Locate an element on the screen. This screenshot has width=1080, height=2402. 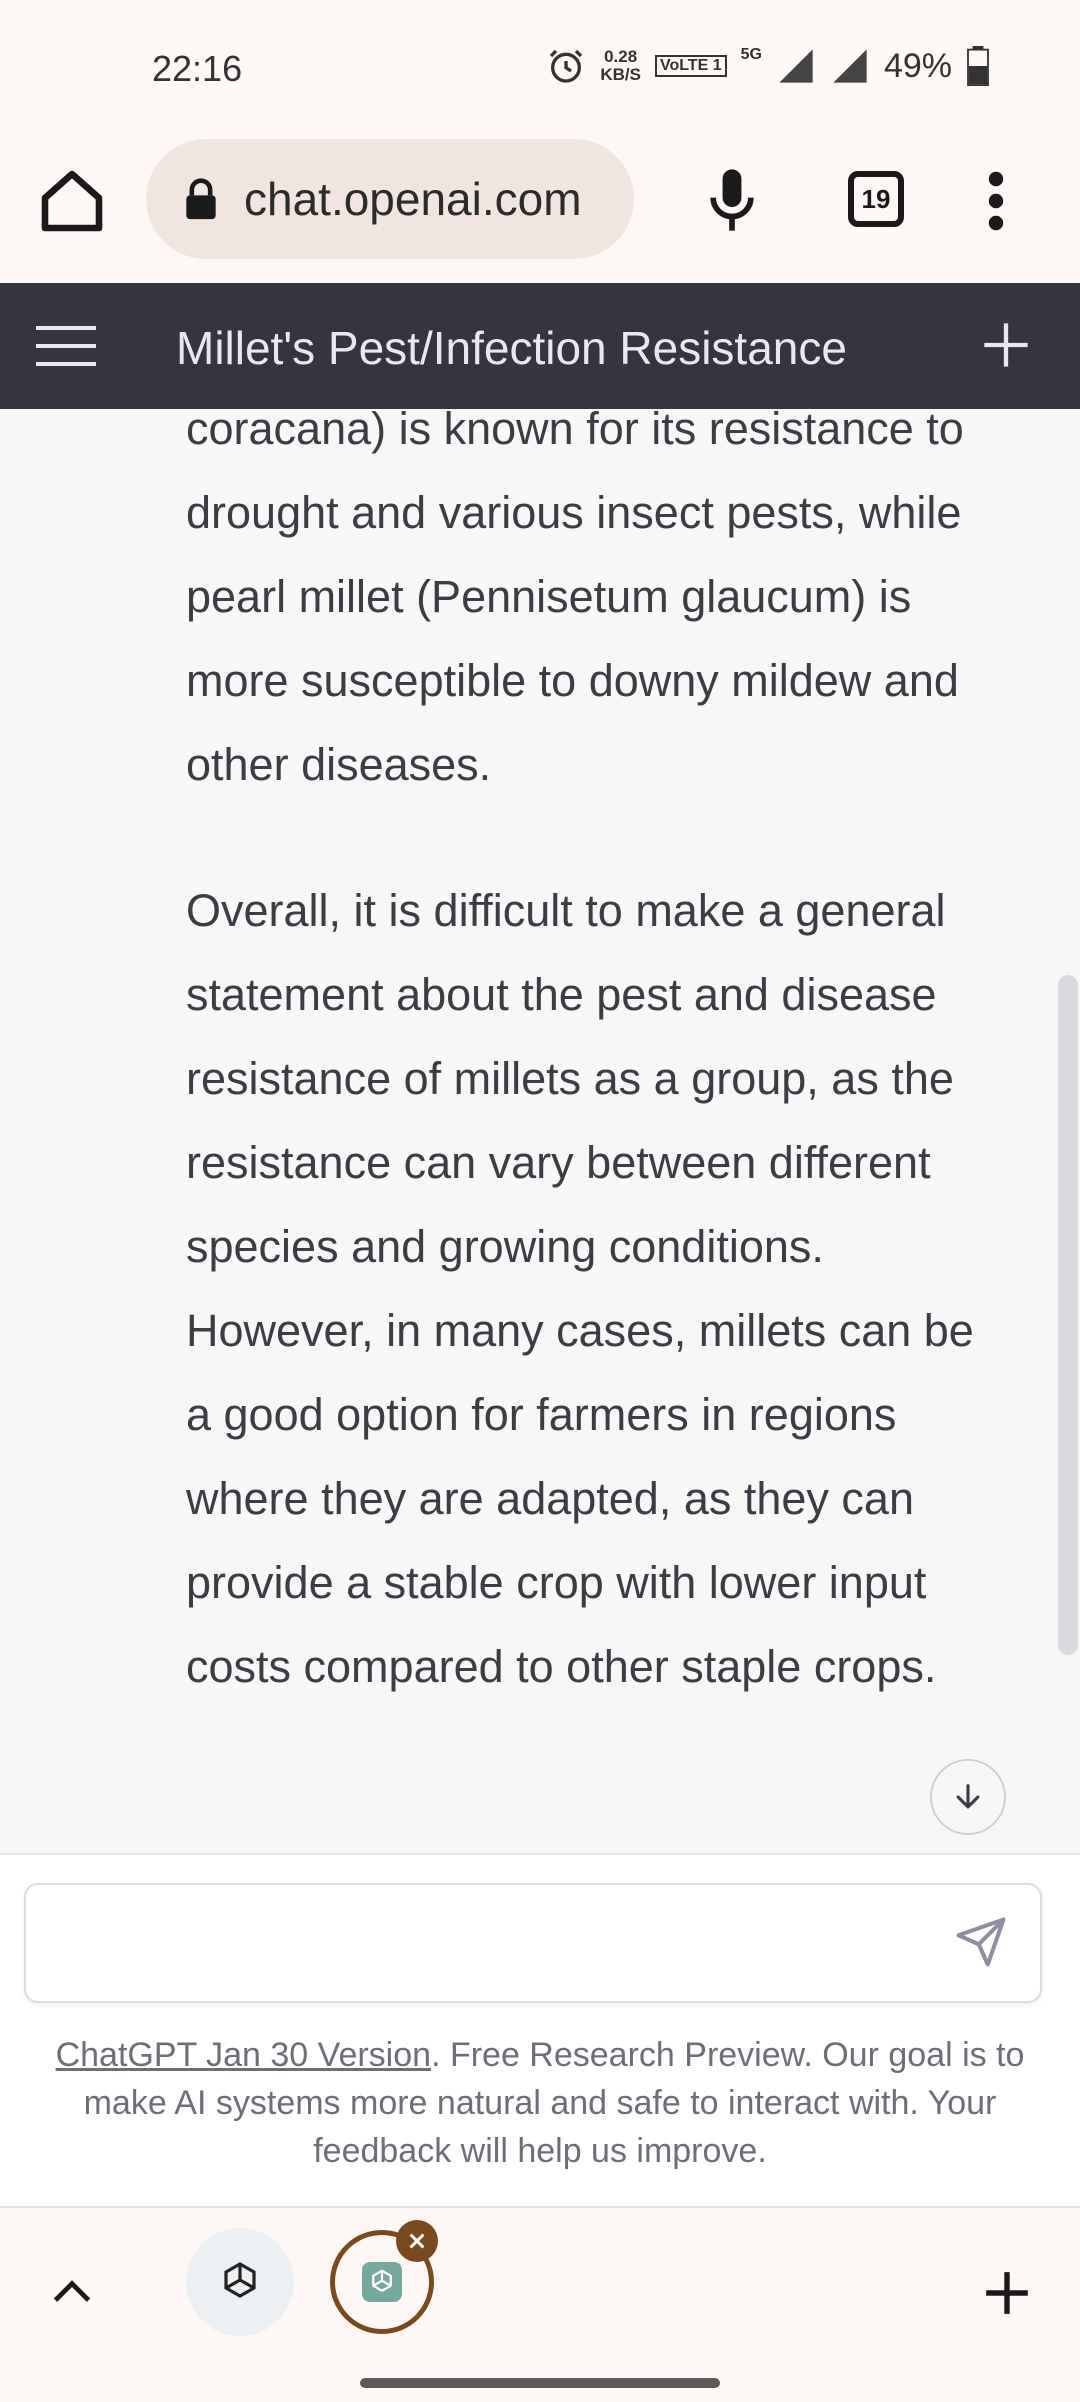
close-icon is located at coordinates (417, 2241).